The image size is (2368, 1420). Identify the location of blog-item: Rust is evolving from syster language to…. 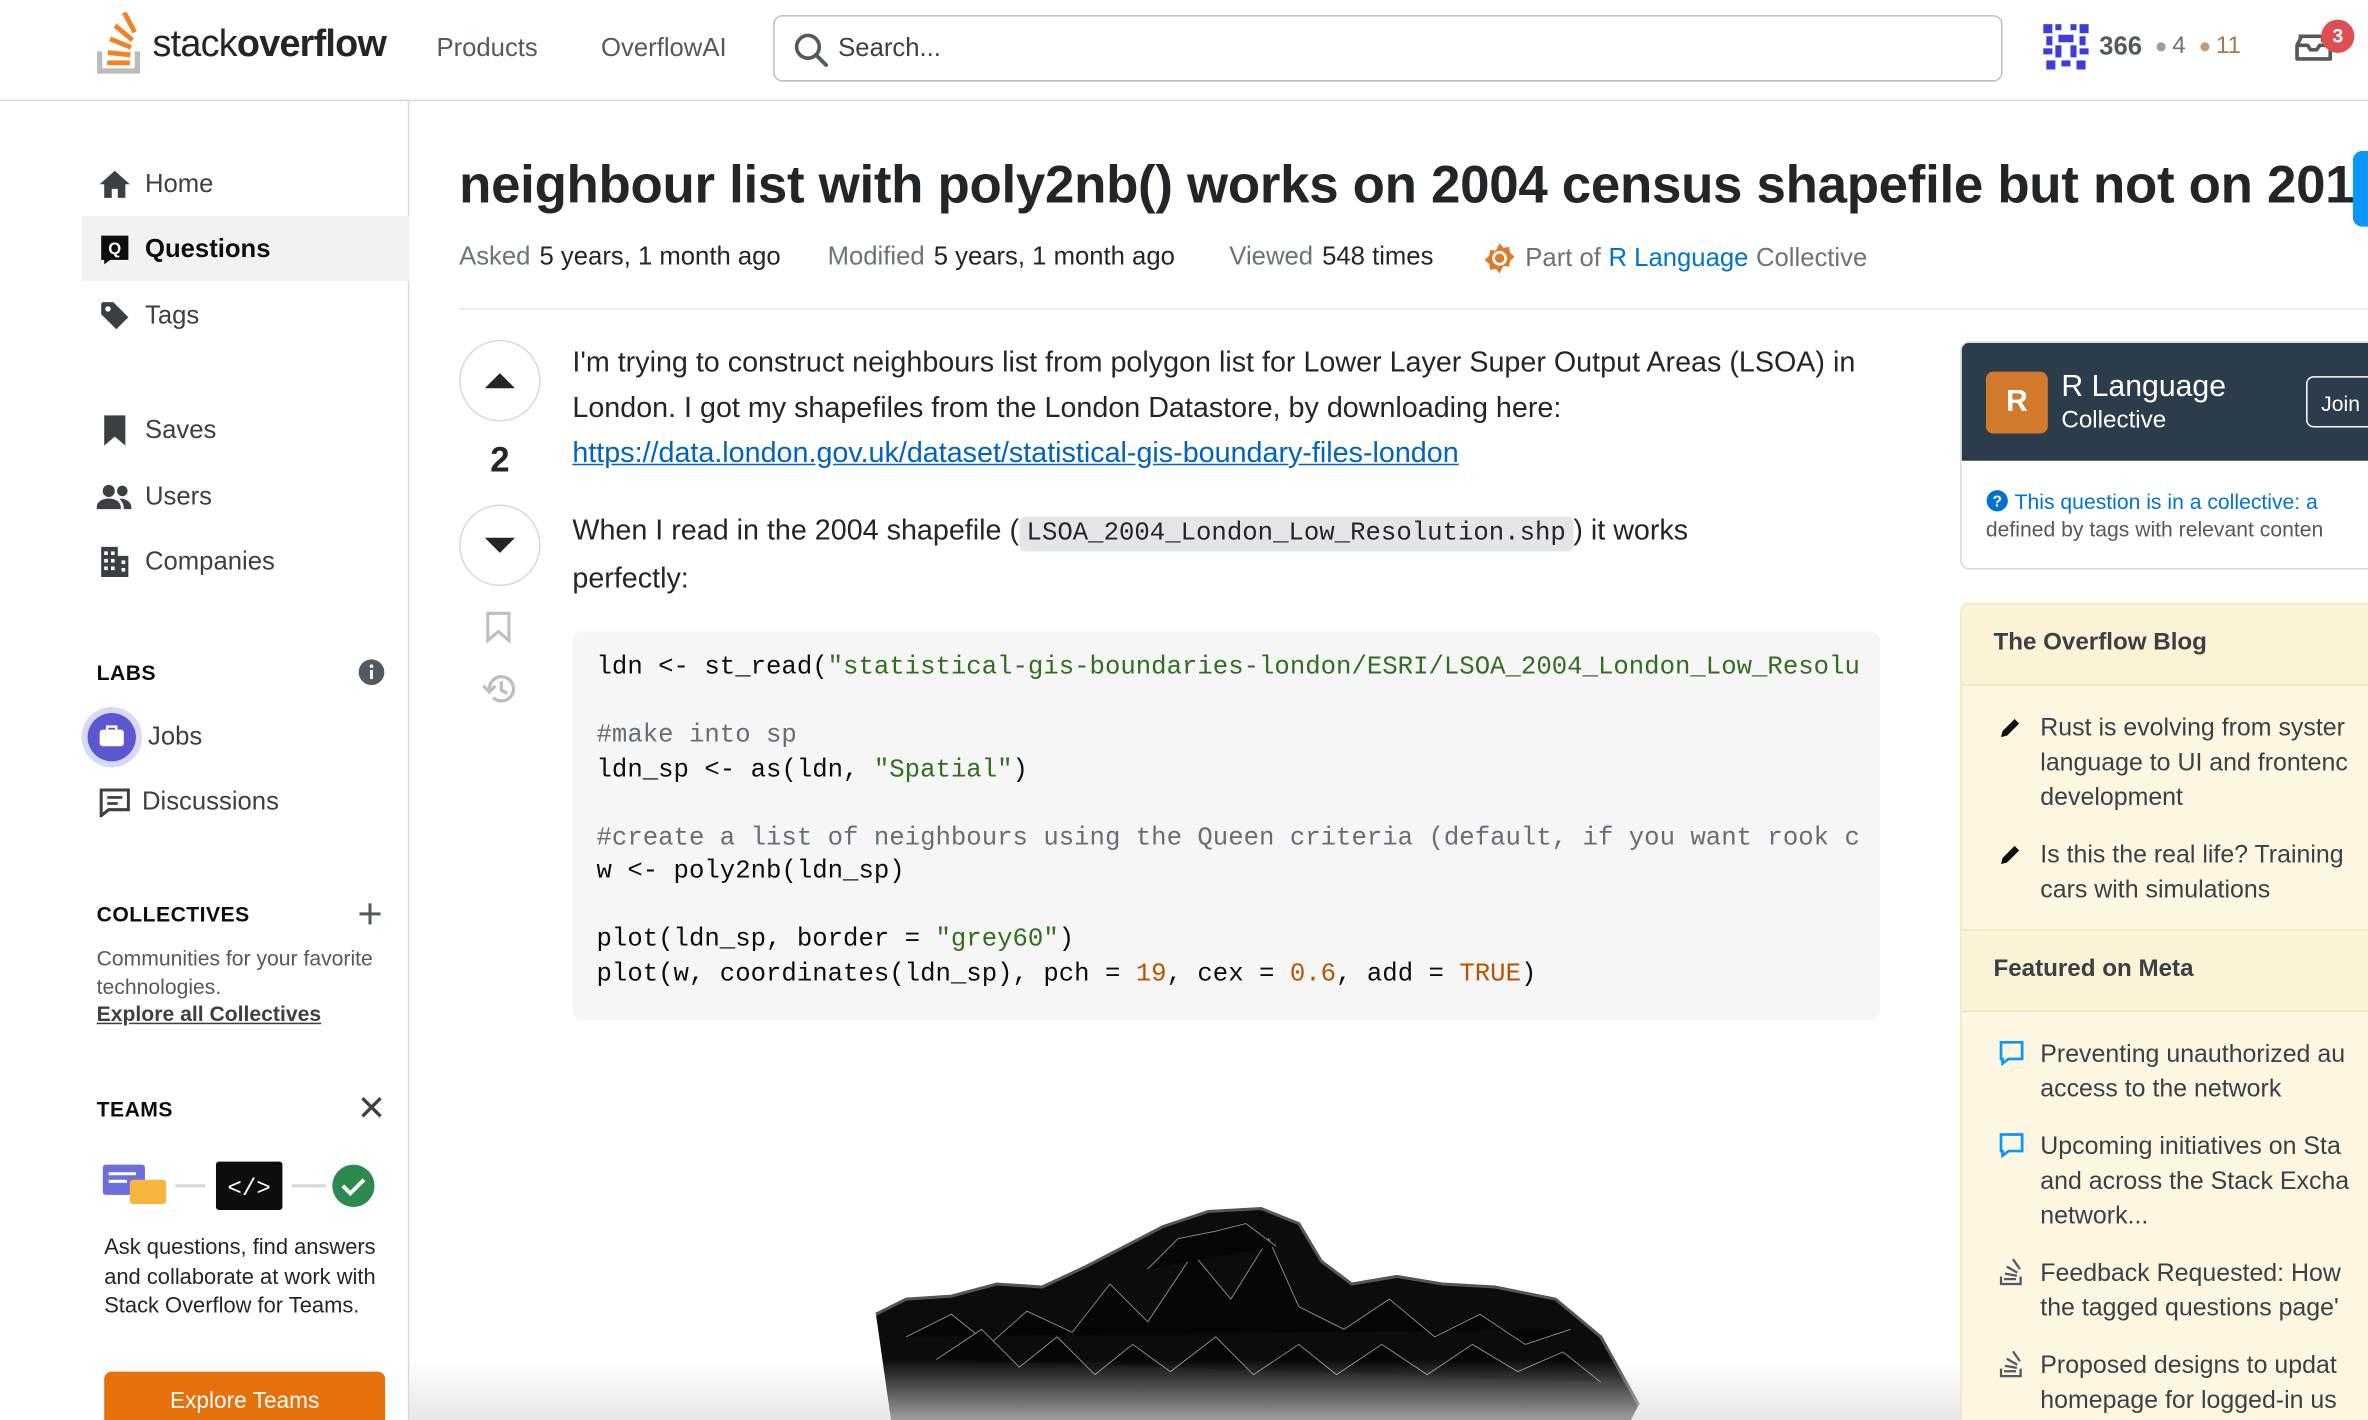
(2204, 763).